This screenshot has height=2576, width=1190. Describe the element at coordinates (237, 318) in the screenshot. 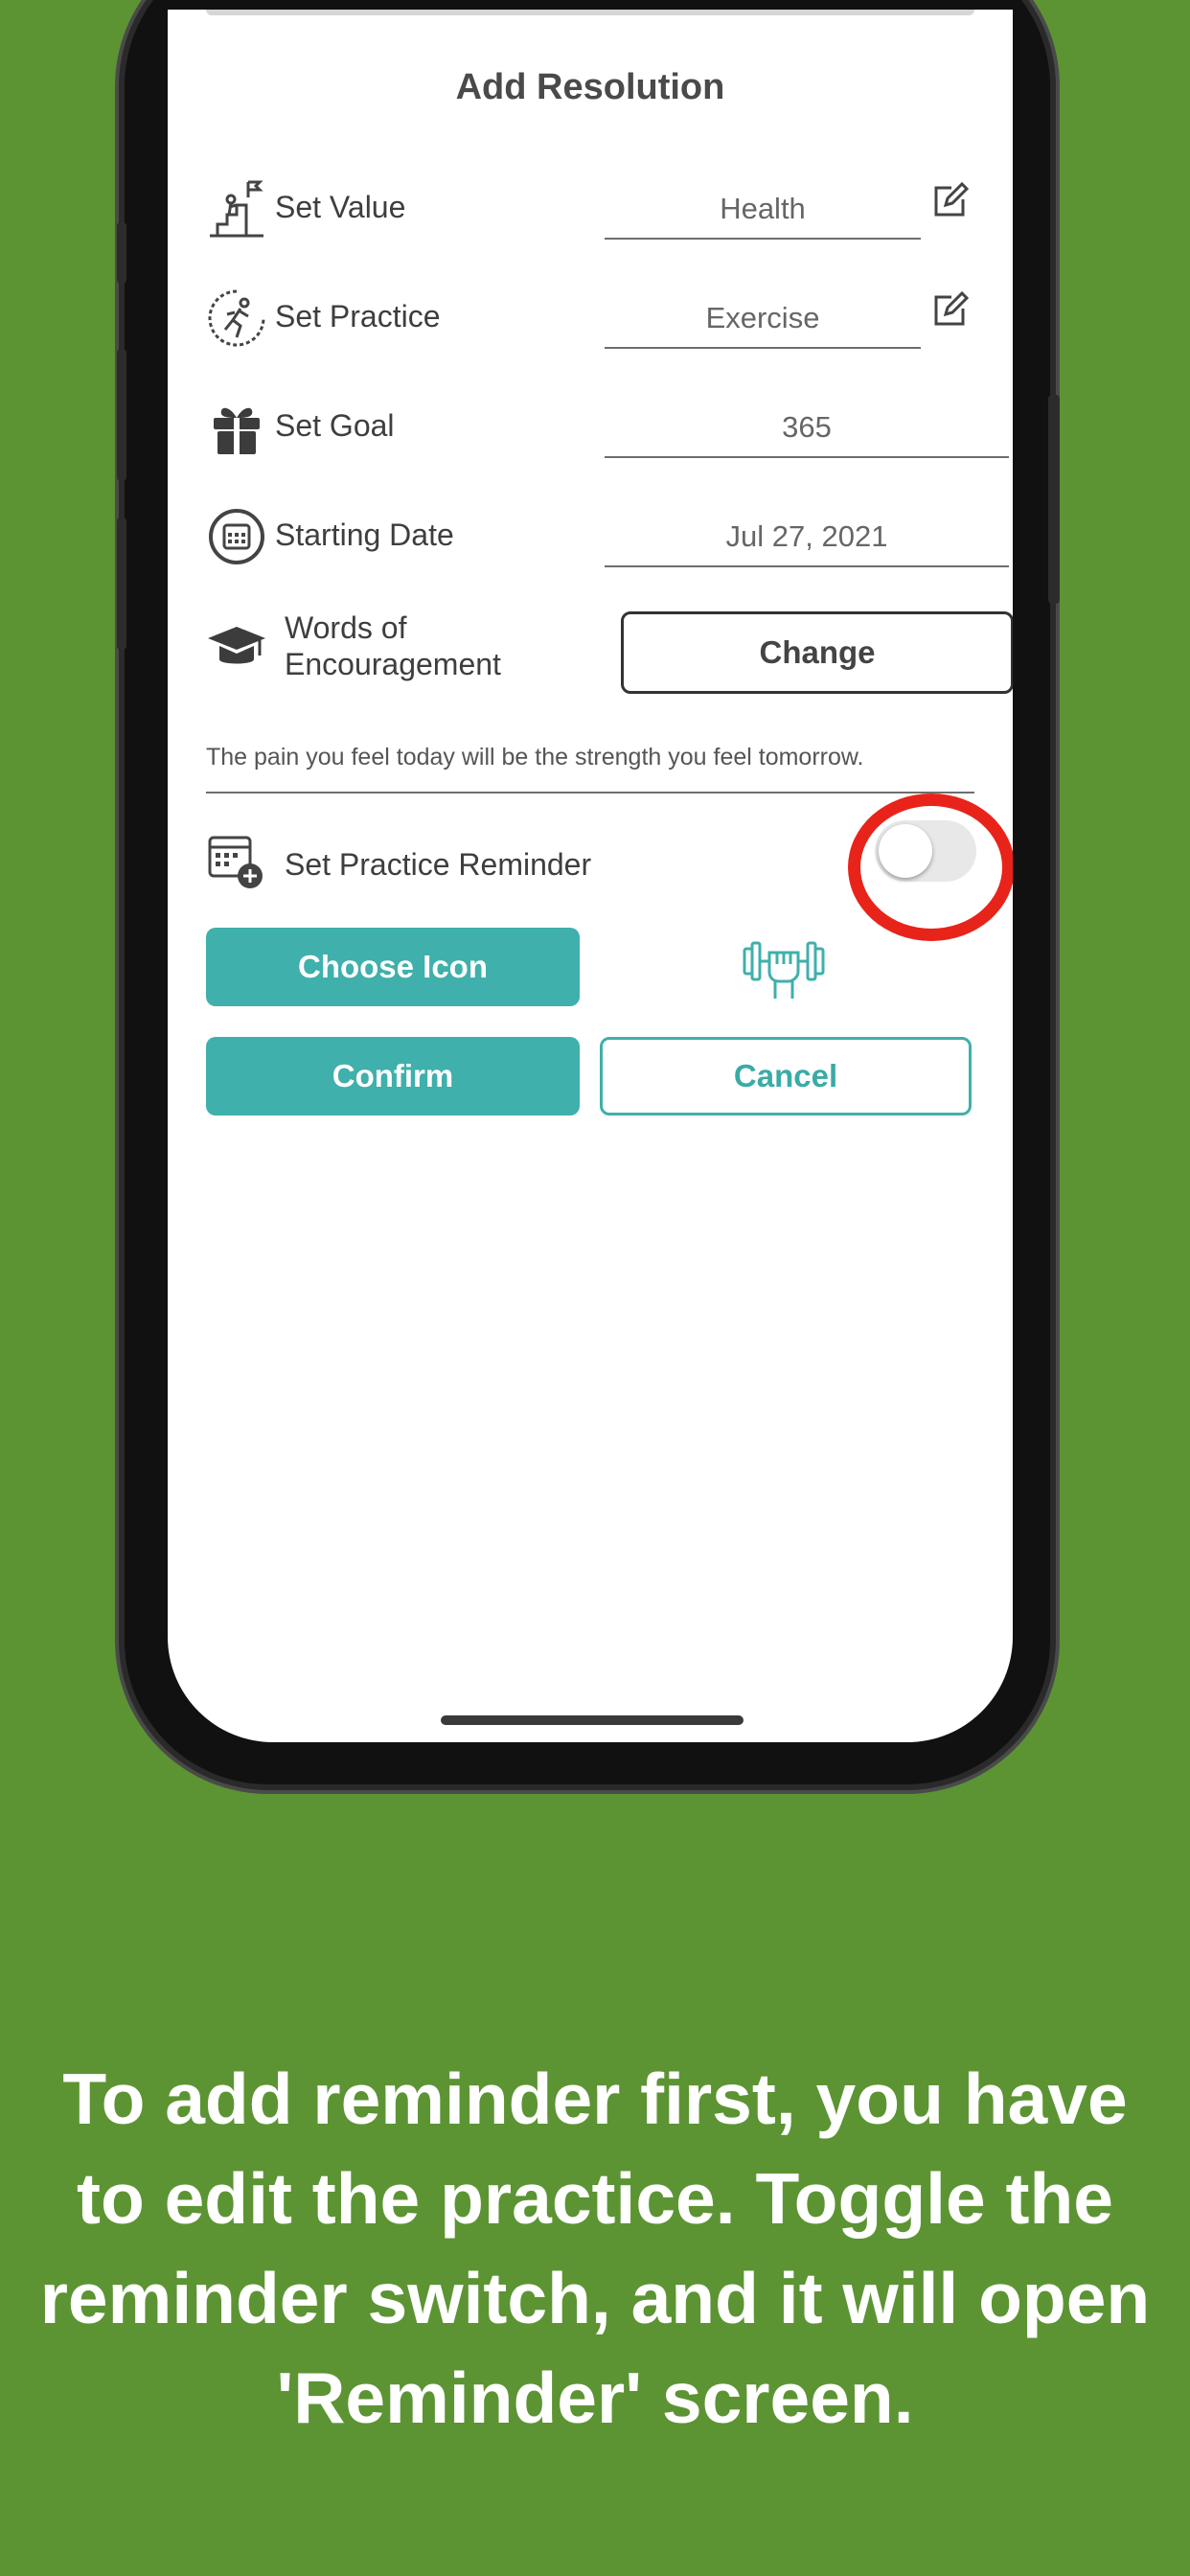

I see `runner-icon` at that location.